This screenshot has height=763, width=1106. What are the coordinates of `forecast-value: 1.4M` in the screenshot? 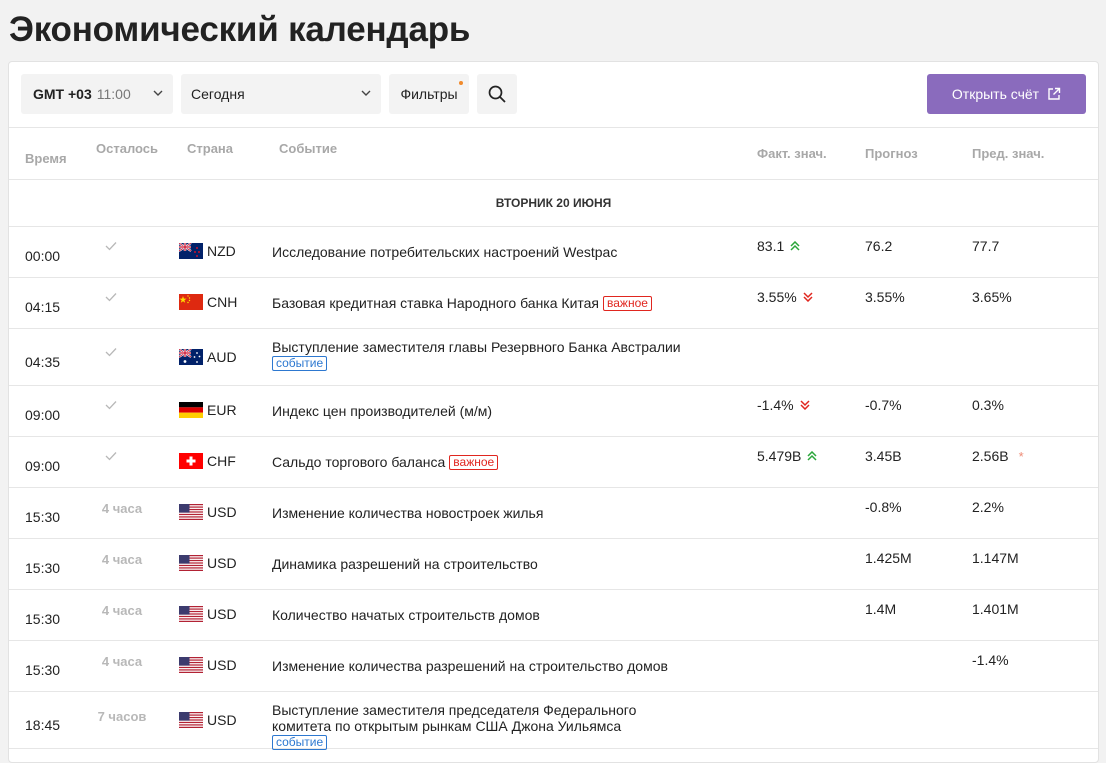 It's located at (881, 609).